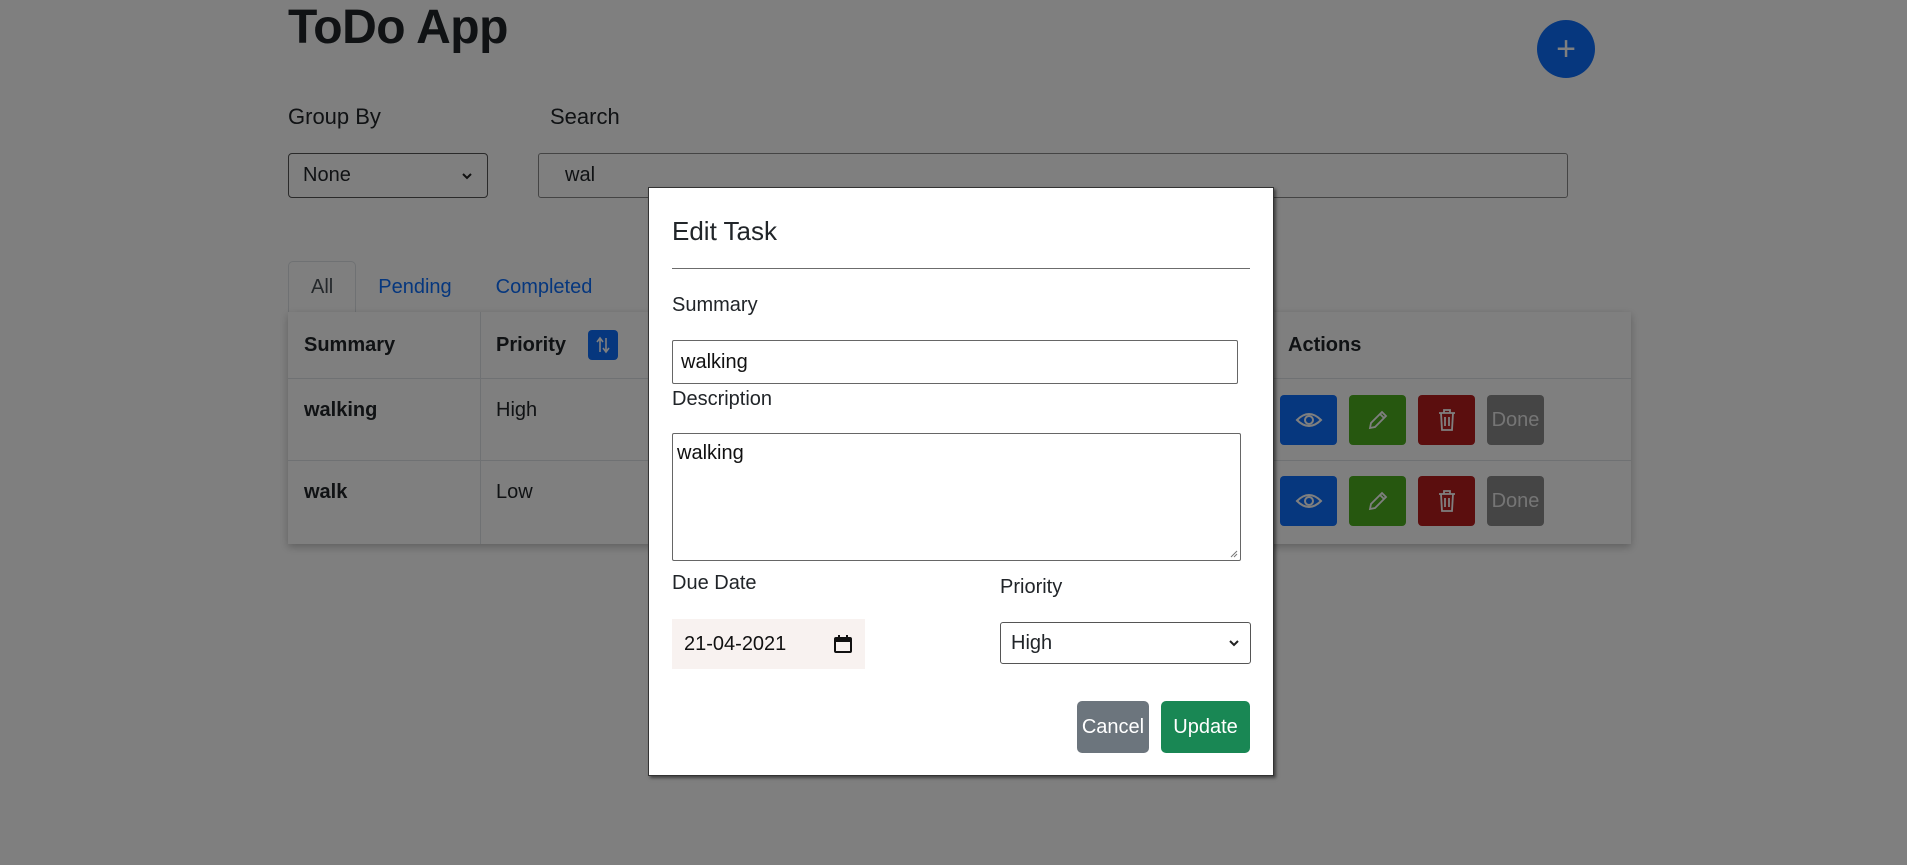 The width and height of the screenshot is (1907, 865). I want to click on priority-value: High, so click(1032, 642).